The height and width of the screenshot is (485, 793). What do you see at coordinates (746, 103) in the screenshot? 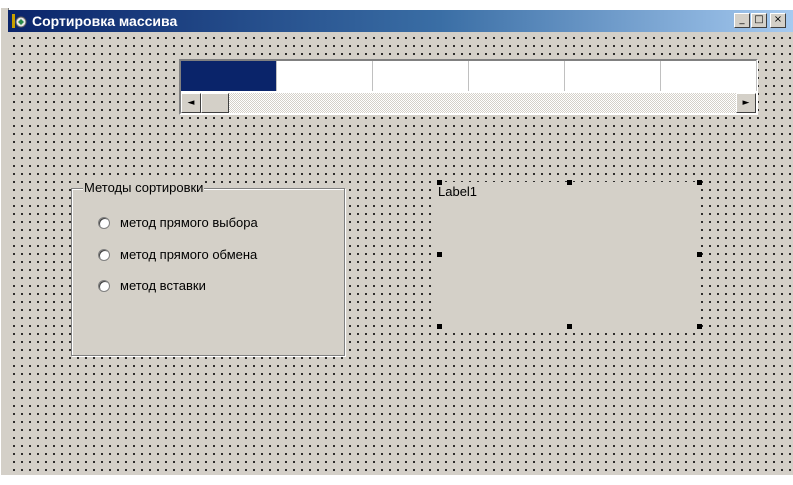
I see `scroll-right-button: ►` at bounding box center [746, 103].